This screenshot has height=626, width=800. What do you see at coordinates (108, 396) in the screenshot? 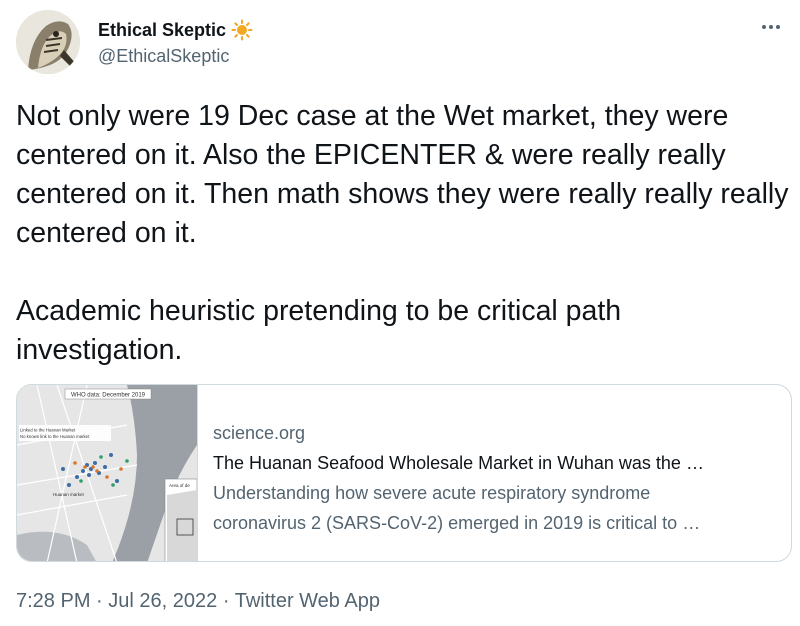
I see `thumbnail-title: WHO data: December 2019` at bounding box center [108, 396].